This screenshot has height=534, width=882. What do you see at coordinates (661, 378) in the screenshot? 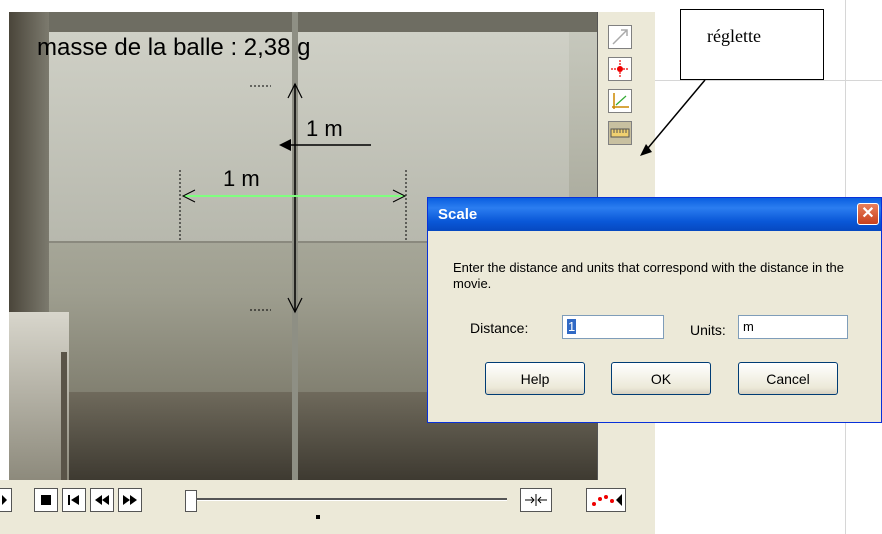
I see `ok-button: OK` at bounding box center [661, 378].